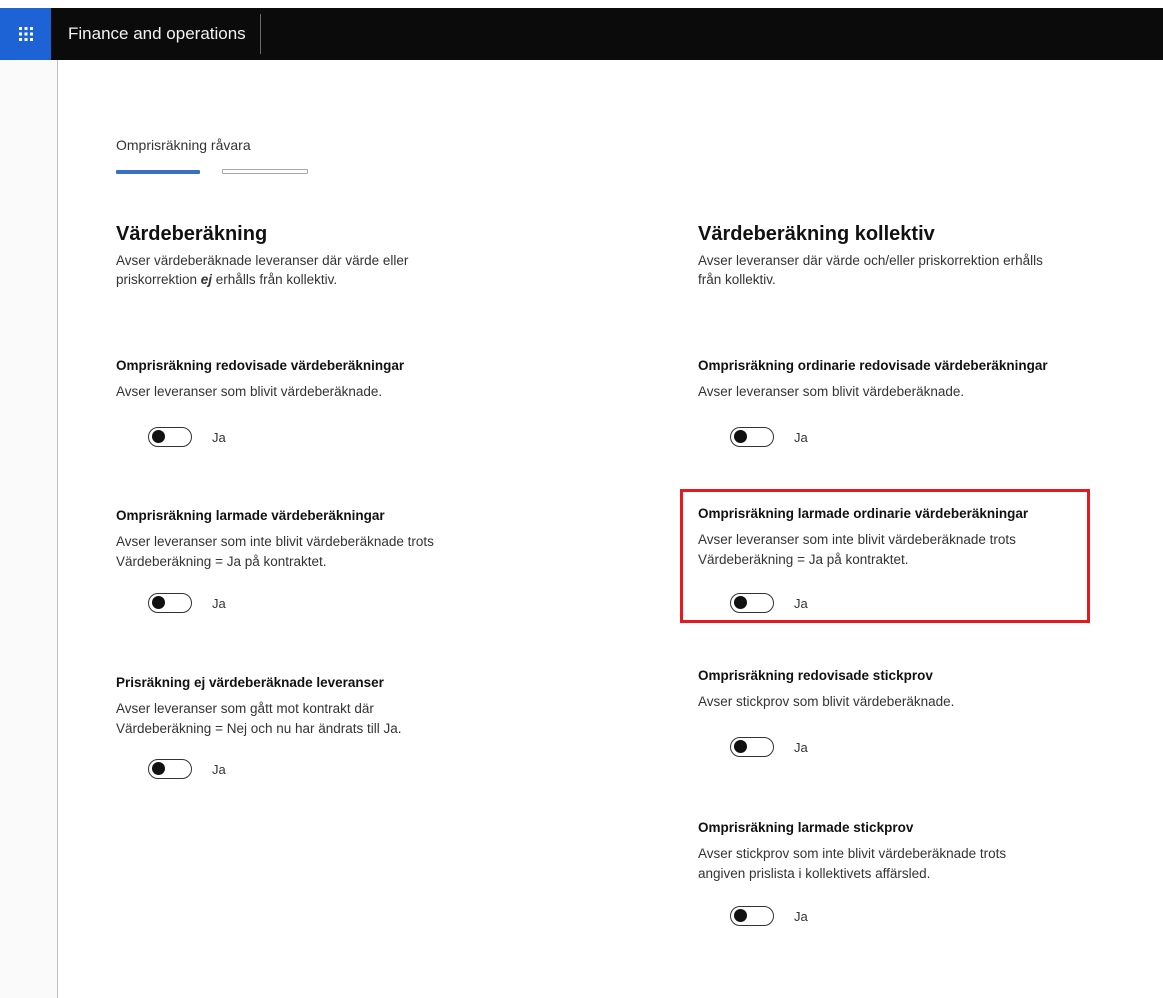 The height and width of the screenshot is (998, 1163). What do you see at coordinates (885, 556) in the screenshot?
I see `highlight-annotation` at bounding box center [885, 556].